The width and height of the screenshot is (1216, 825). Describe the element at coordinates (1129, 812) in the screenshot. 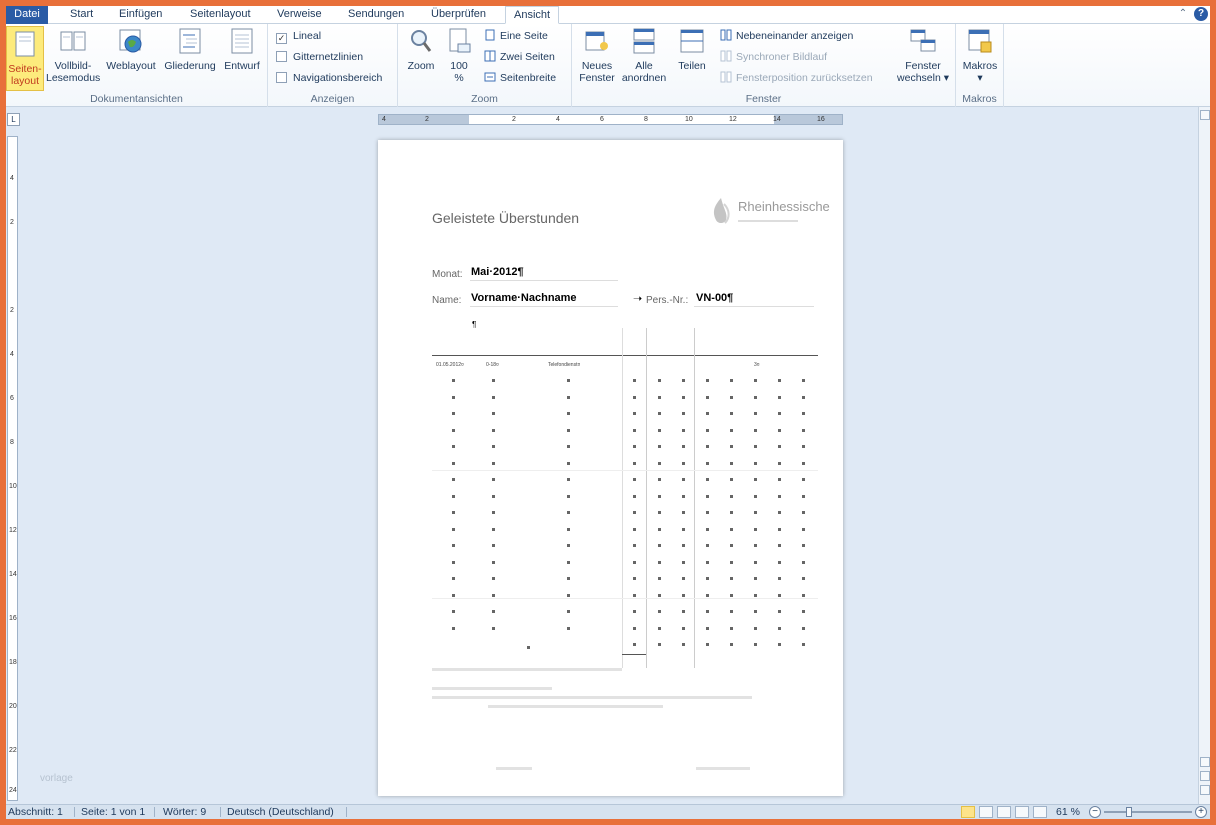

I see `zoom-slider-knob` at that location.